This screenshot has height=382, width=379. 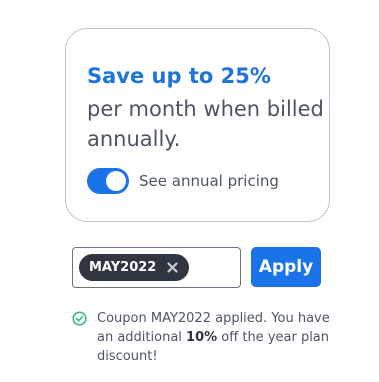 What do you see at coordinates (205, 124) in the screenshot?
I see `promo-description: per month when billed annually.` at bounding box center [205, 124].